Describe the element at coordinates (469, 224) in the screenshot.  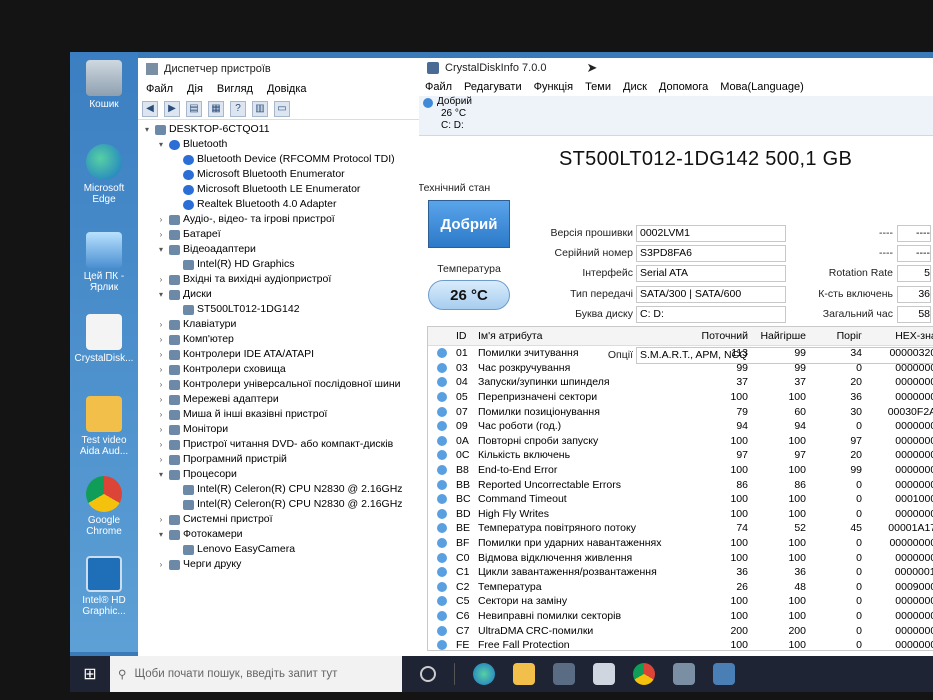
I see `health-status-button: Добрий` at that location.